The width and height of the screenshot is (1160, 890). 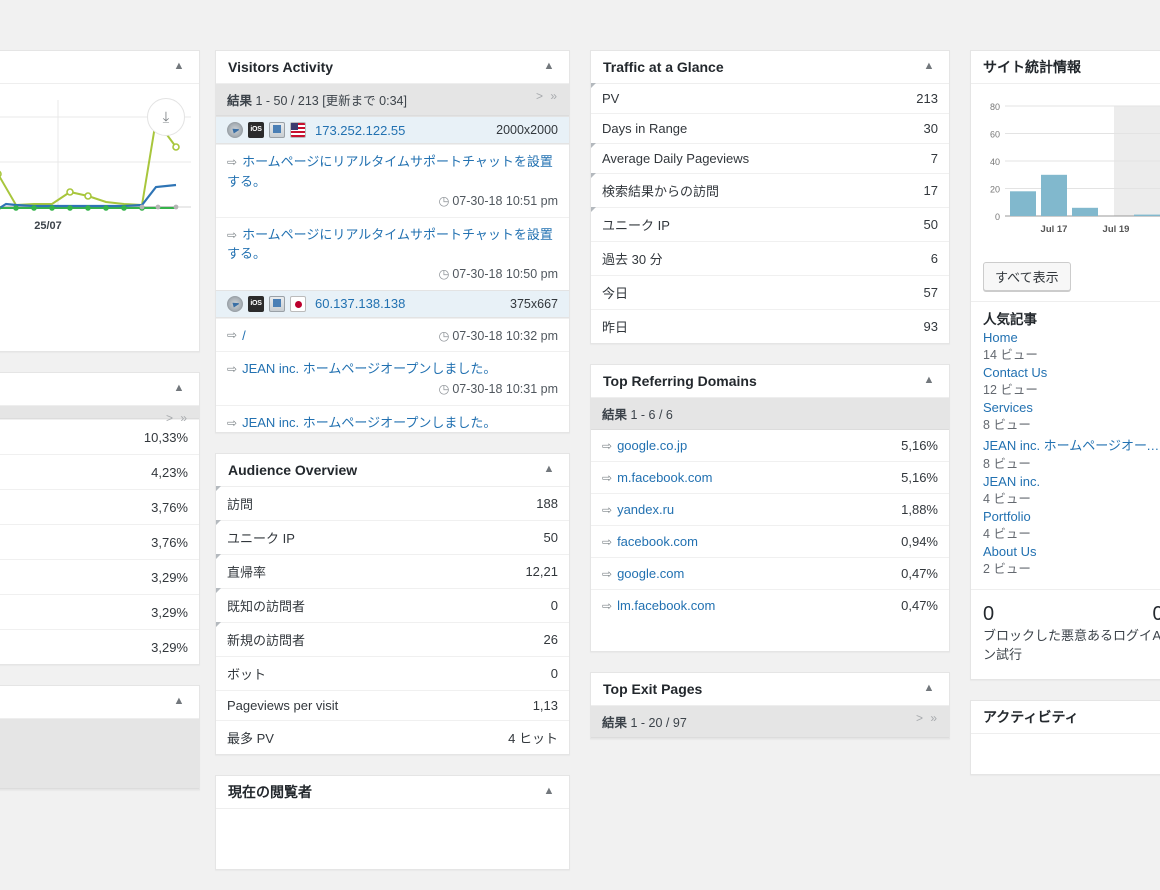 I want to click on list-item: 業中 4,23%, so click(x=99, y=471).